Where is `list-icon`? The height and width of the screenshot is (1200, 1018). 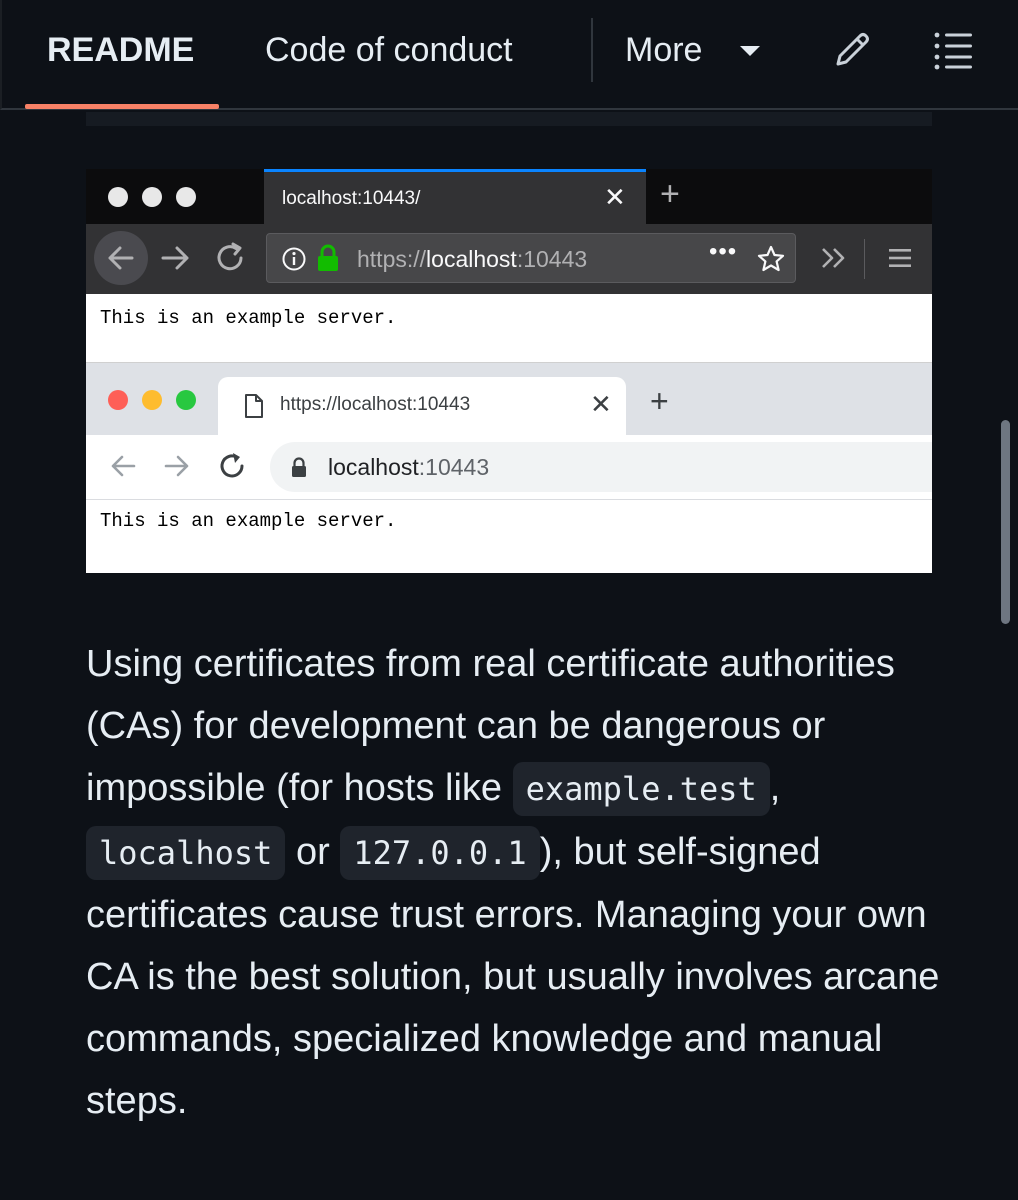 list-icon is located at coordinates (954, 50).